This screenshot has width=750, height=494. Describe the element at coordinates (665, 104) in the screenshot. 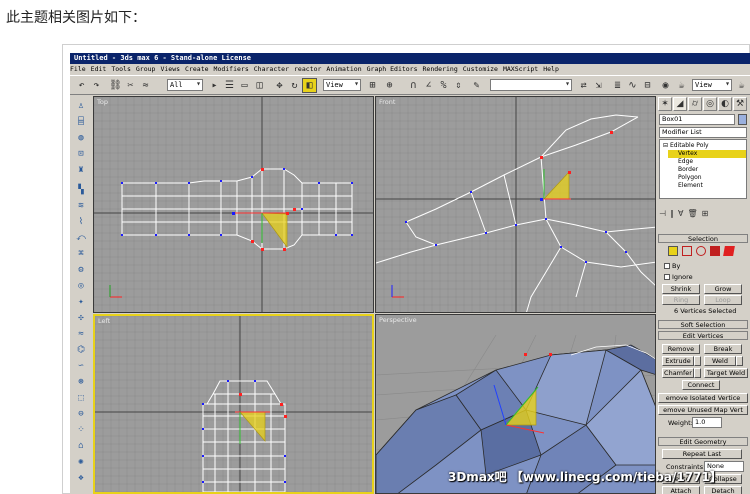

I see `create-tab-icon: ✶` at that location.